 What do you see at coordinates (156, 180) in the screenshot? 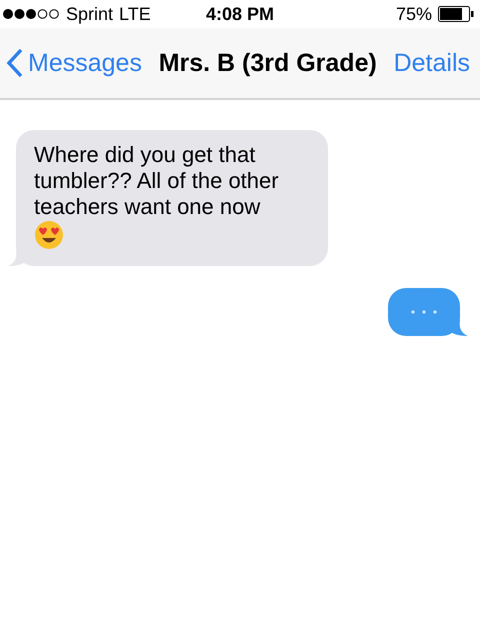
I see `message-text: Where did you get that tumbler?? All of the other teachers want one now` at bounding box center [156, 180].